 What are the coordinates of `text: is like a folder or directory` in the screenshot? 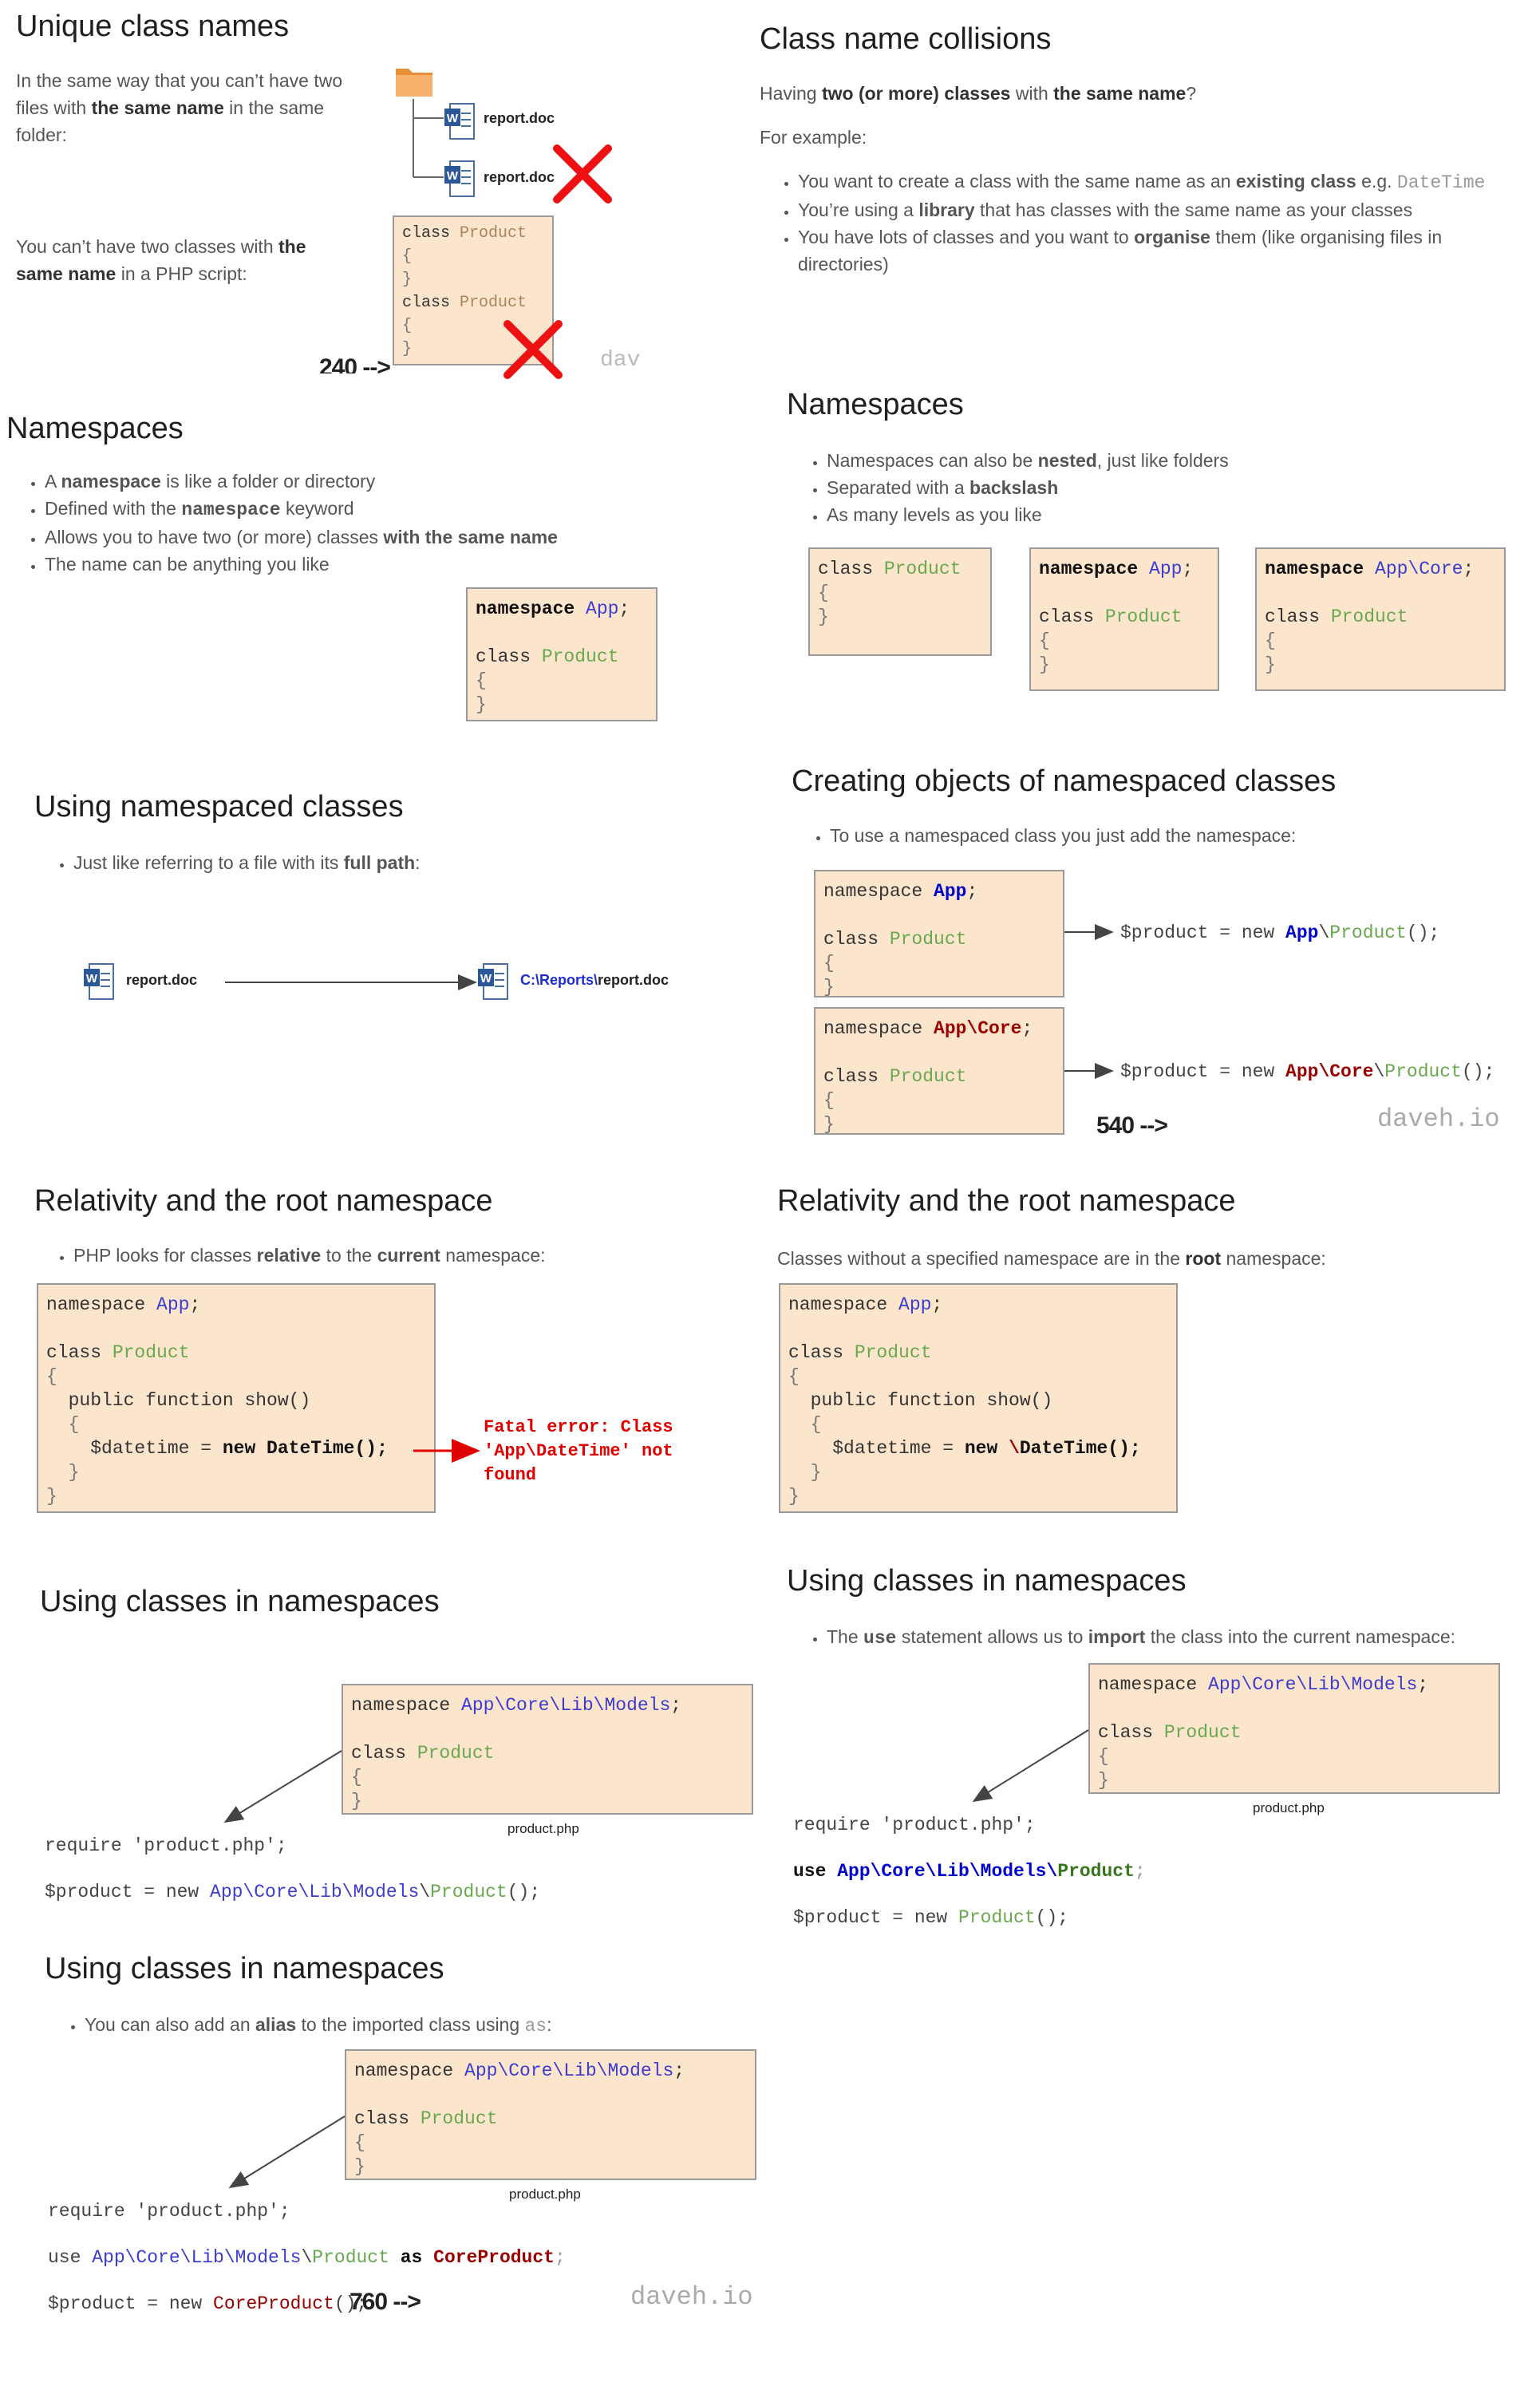 It's located at (268, 481).